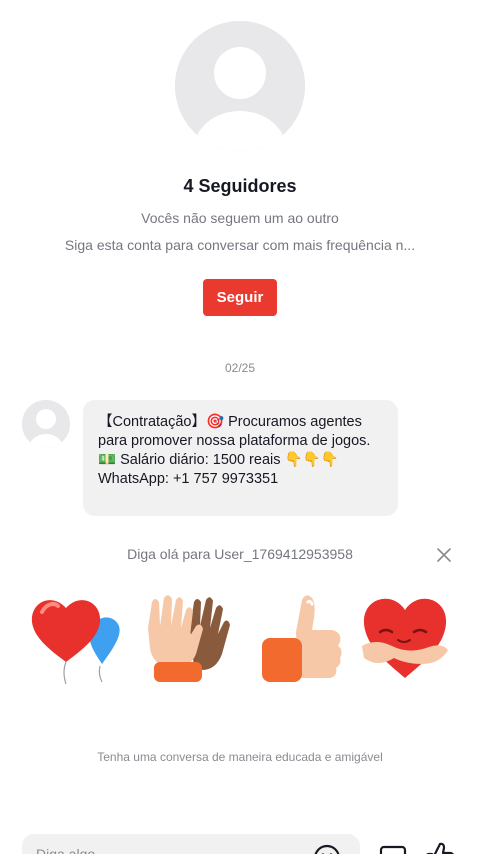  I want to click on thumbs-up-sticker, so click(301, 637).